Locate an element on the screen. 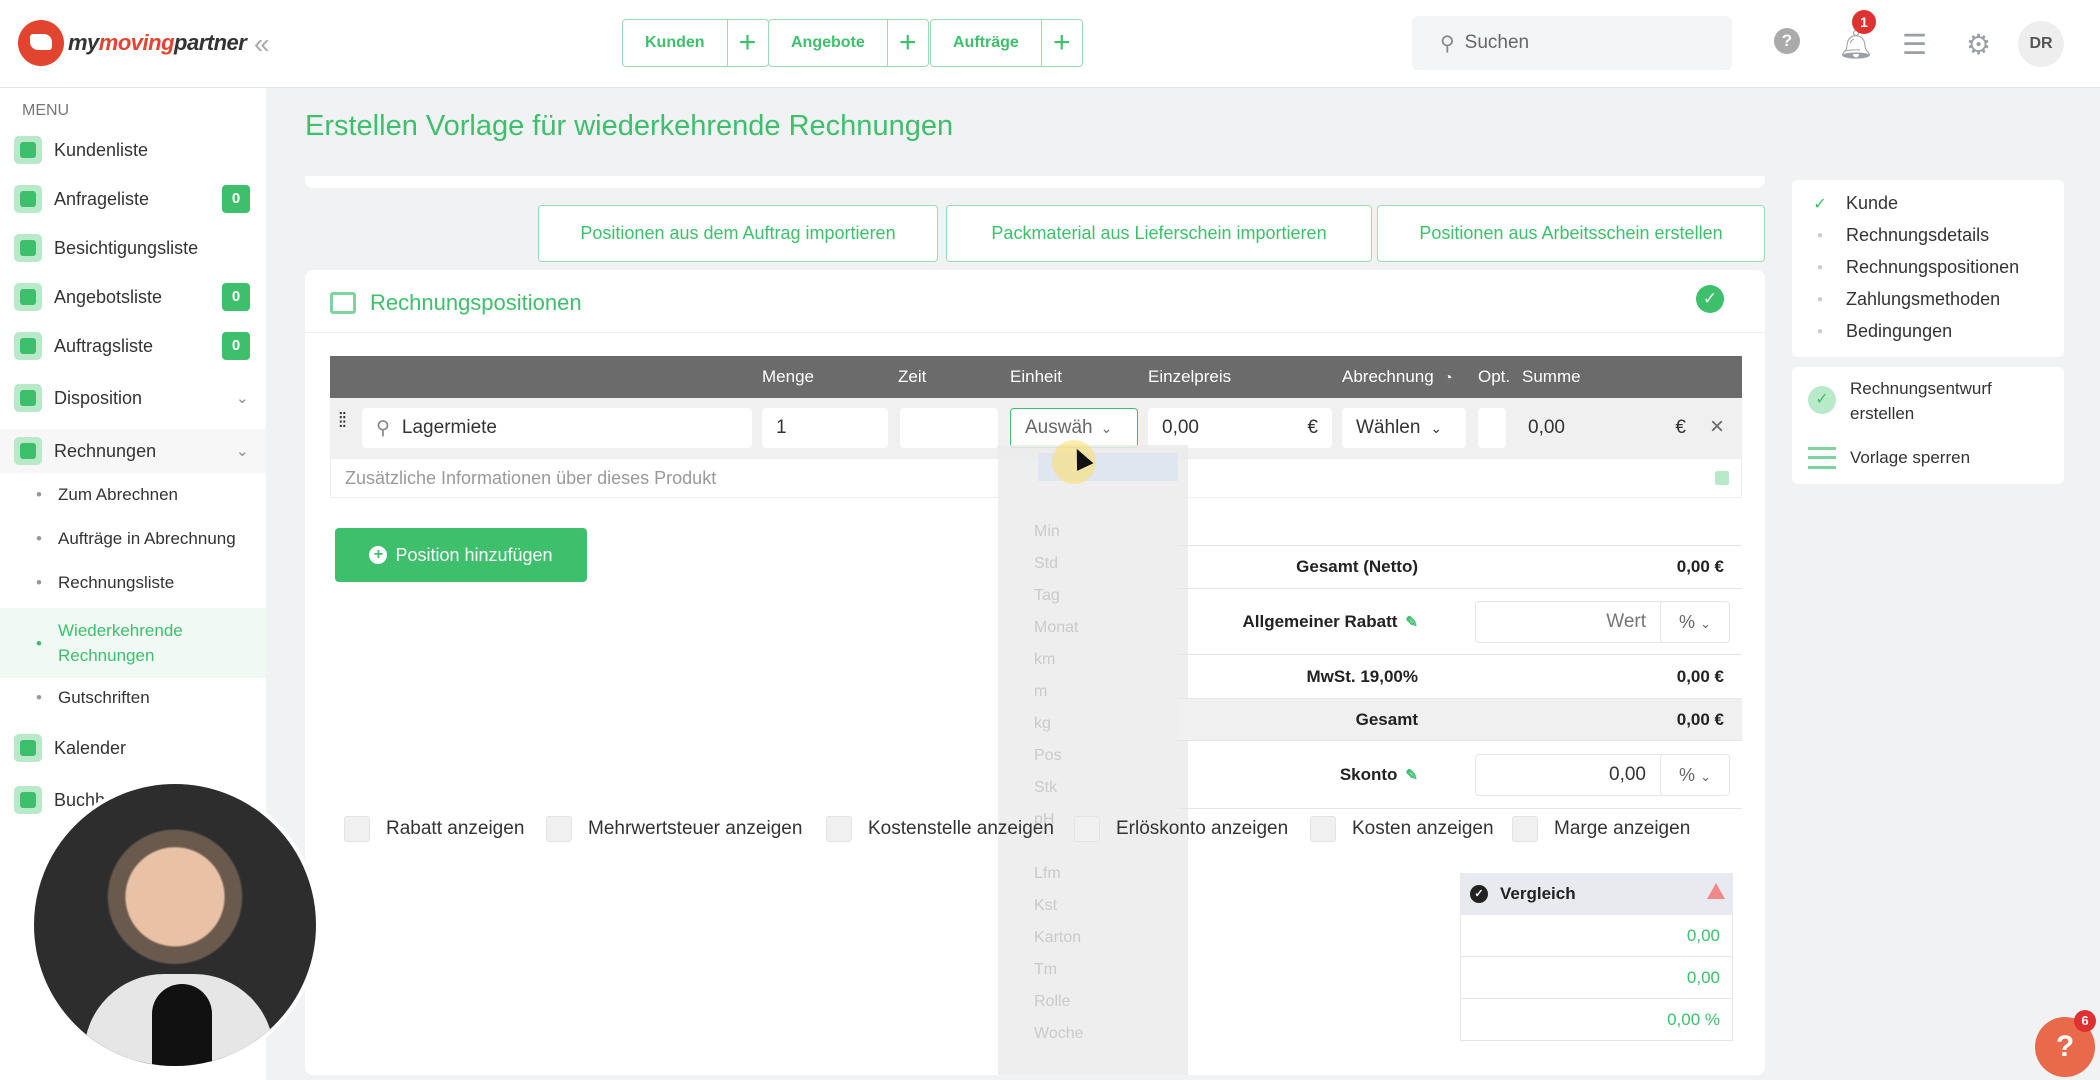 This screenshot has height=1080, width=2100. info-icon: ◔ is located at coordinates (1448, 377).